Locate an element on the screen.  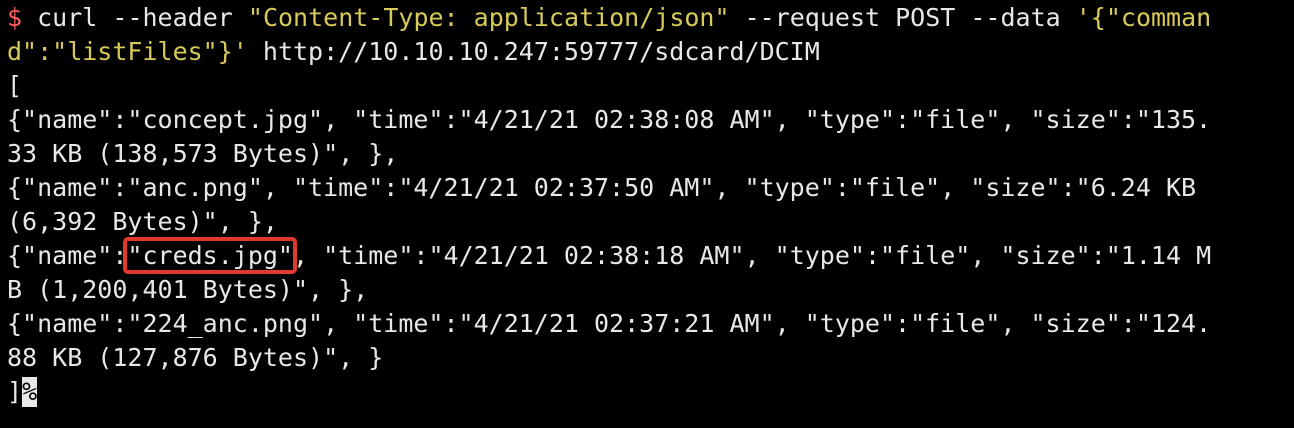
data-value-part2: d":"listFiles"}' is located at coordinates (127, 51).